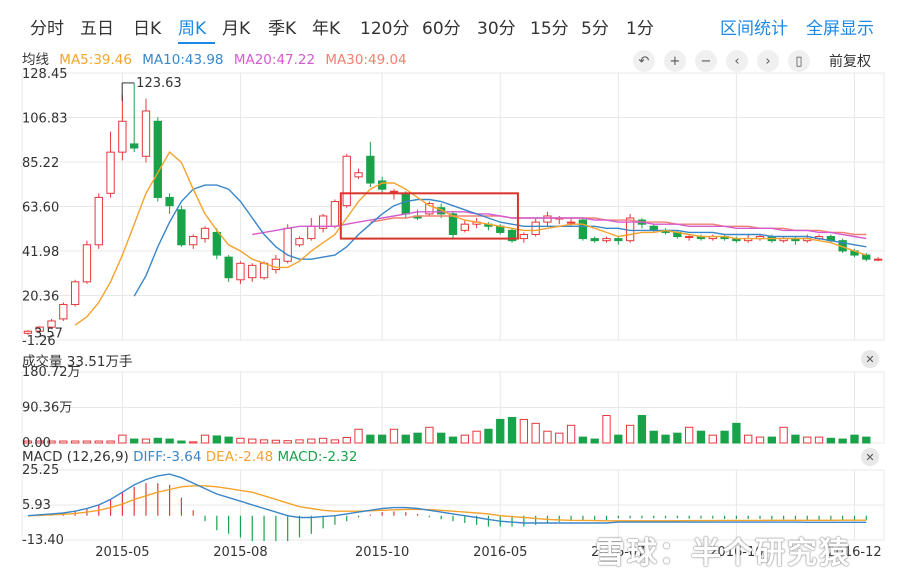 This screenshot has width=917, height=575. Describe the element at coordinates (768, 61) in the screenshot. I see `scroll-right-icon: ›` at that location.